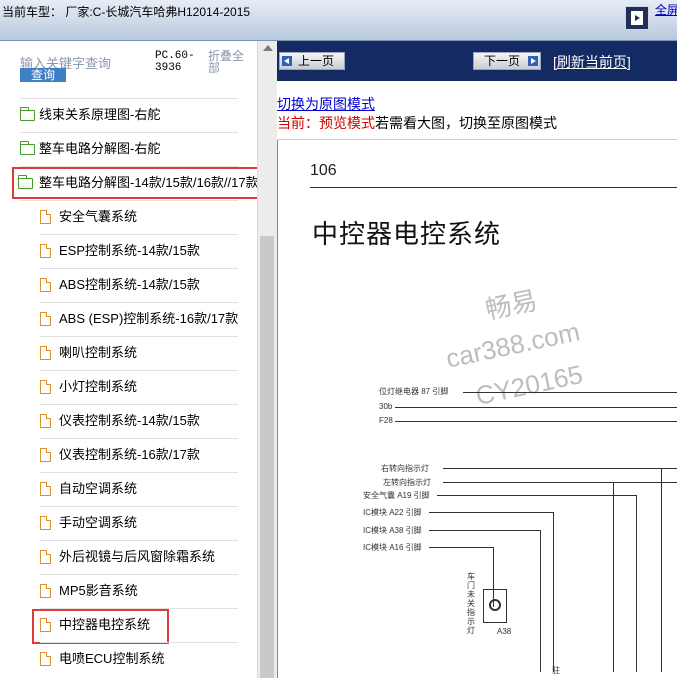 The height and width of the screenshot is (678, 677). I want to click on preview-mode-hint: 若需看大图，切换至原图模式, so click(466, 123).